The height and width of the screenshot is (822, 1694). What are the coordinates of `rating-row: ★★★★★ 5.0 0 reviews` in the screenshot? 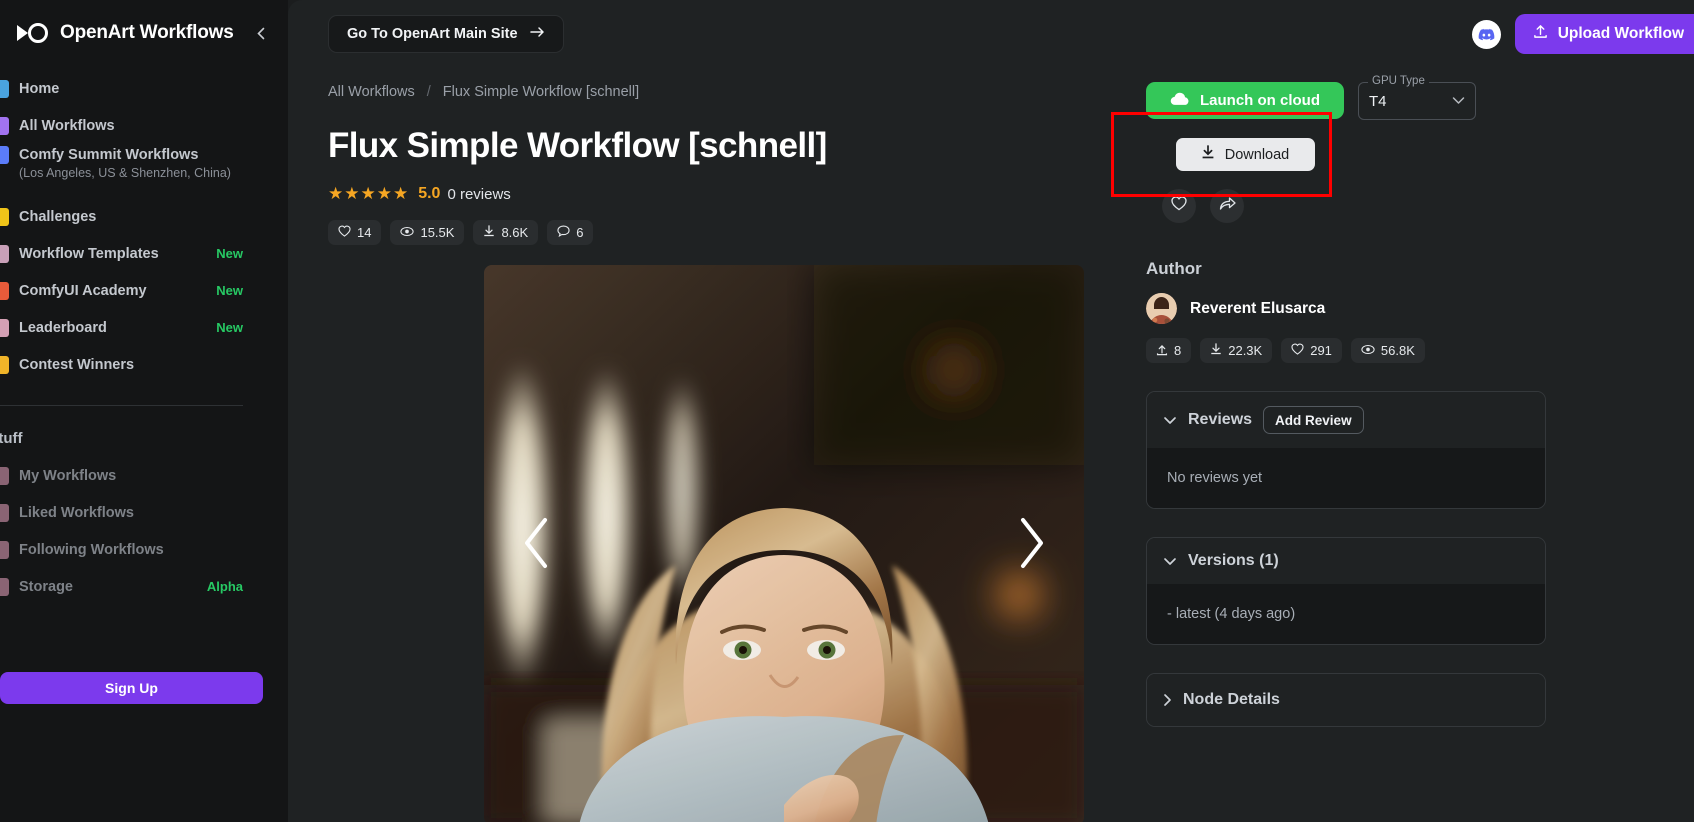 It's located at (723, 194).